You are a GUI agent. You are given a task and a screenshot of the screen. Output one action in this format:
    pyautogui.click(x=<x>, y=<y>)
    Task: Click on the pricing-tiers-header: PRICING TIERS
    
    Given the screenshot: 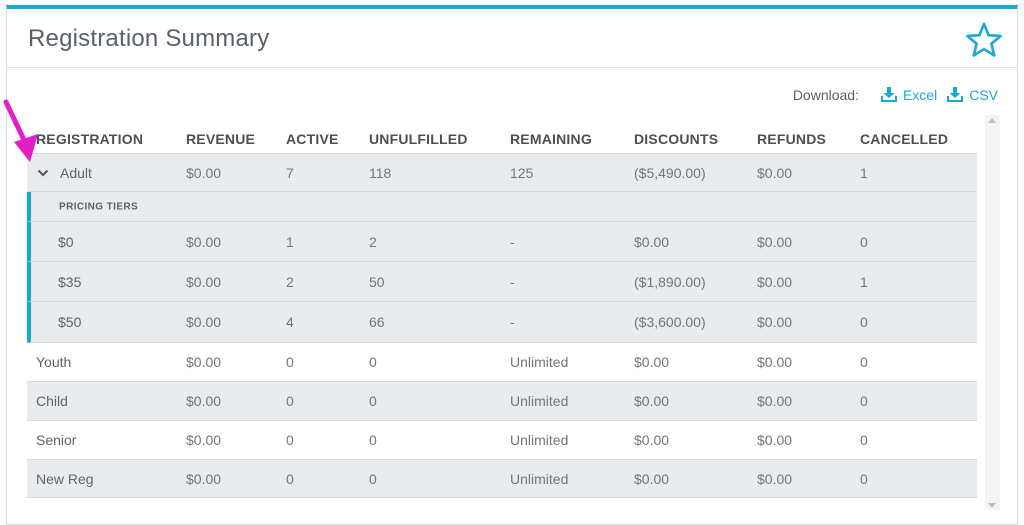 What is the action you would take?
    pyautogui.click(x=502, y=207)
    